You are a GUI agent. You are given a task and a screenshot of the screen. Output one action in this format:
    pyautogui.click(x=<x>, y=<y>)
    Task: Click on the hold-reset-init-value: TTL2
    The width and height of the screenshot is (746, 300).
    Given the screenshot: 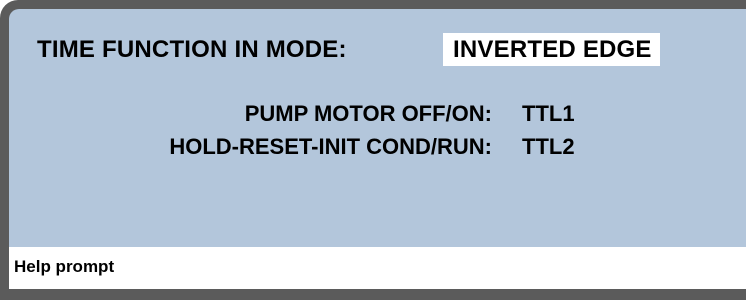 What is the action you would take?
    pyautogui.click(x=548, y=147)
    